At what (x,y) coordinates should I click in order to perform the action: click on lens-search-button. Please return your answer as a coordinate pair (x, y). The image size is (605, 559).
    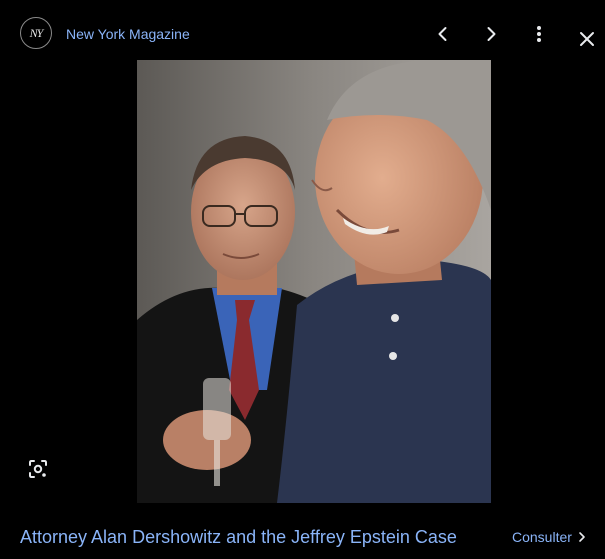
    Looking at the image, I should click on (38, 469).